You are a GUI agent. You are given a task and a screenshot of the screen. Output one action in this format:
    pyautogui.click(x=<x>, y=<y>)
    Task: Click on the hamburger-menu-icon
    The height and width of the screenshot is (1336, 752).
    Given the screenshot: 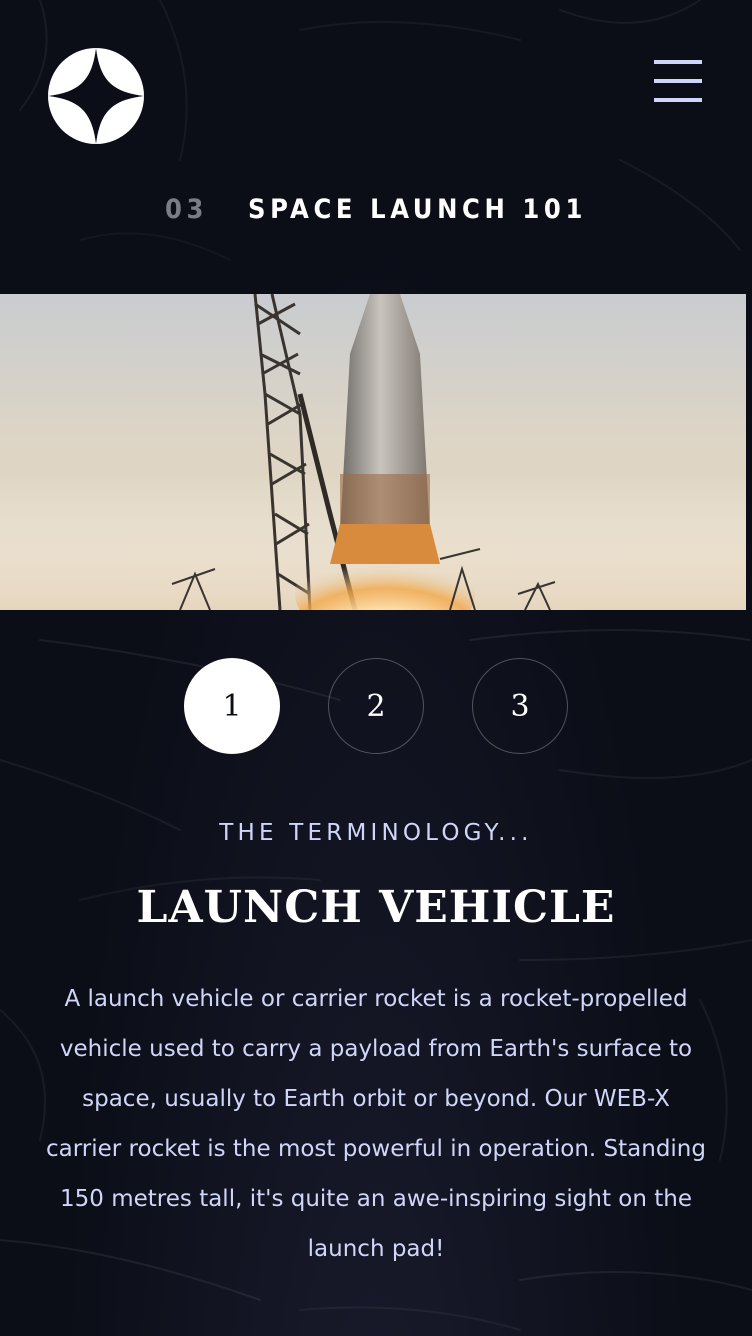 What is the action you would take?
    pyautogui.click(x=678, y=81)
    